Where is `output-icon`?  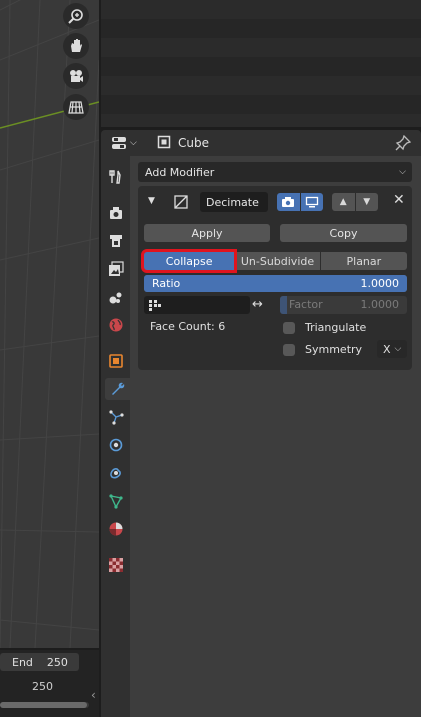 output-icon is located at coordinates (116, 241).